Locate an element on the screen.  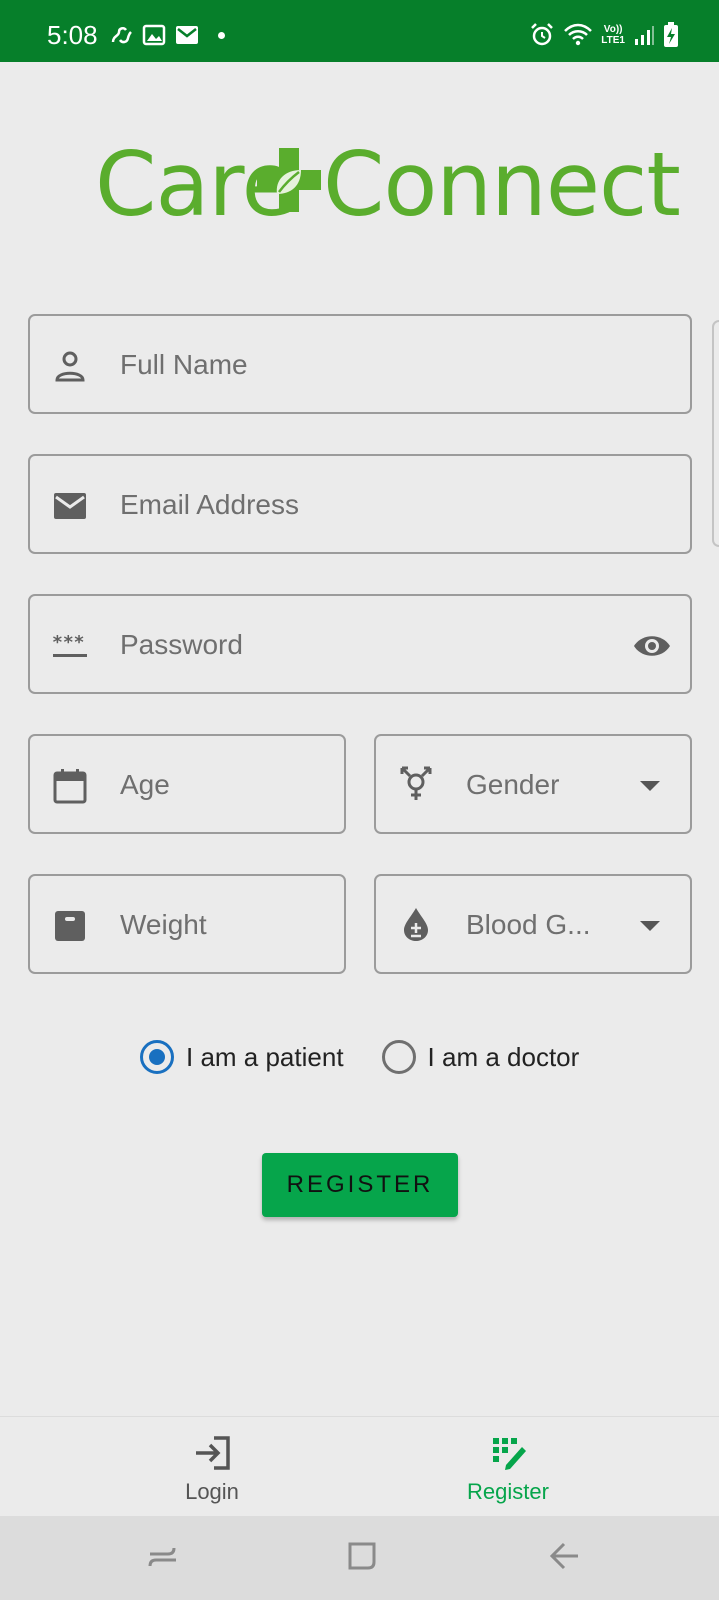
notification-icons is located at coordinates (167, 35).